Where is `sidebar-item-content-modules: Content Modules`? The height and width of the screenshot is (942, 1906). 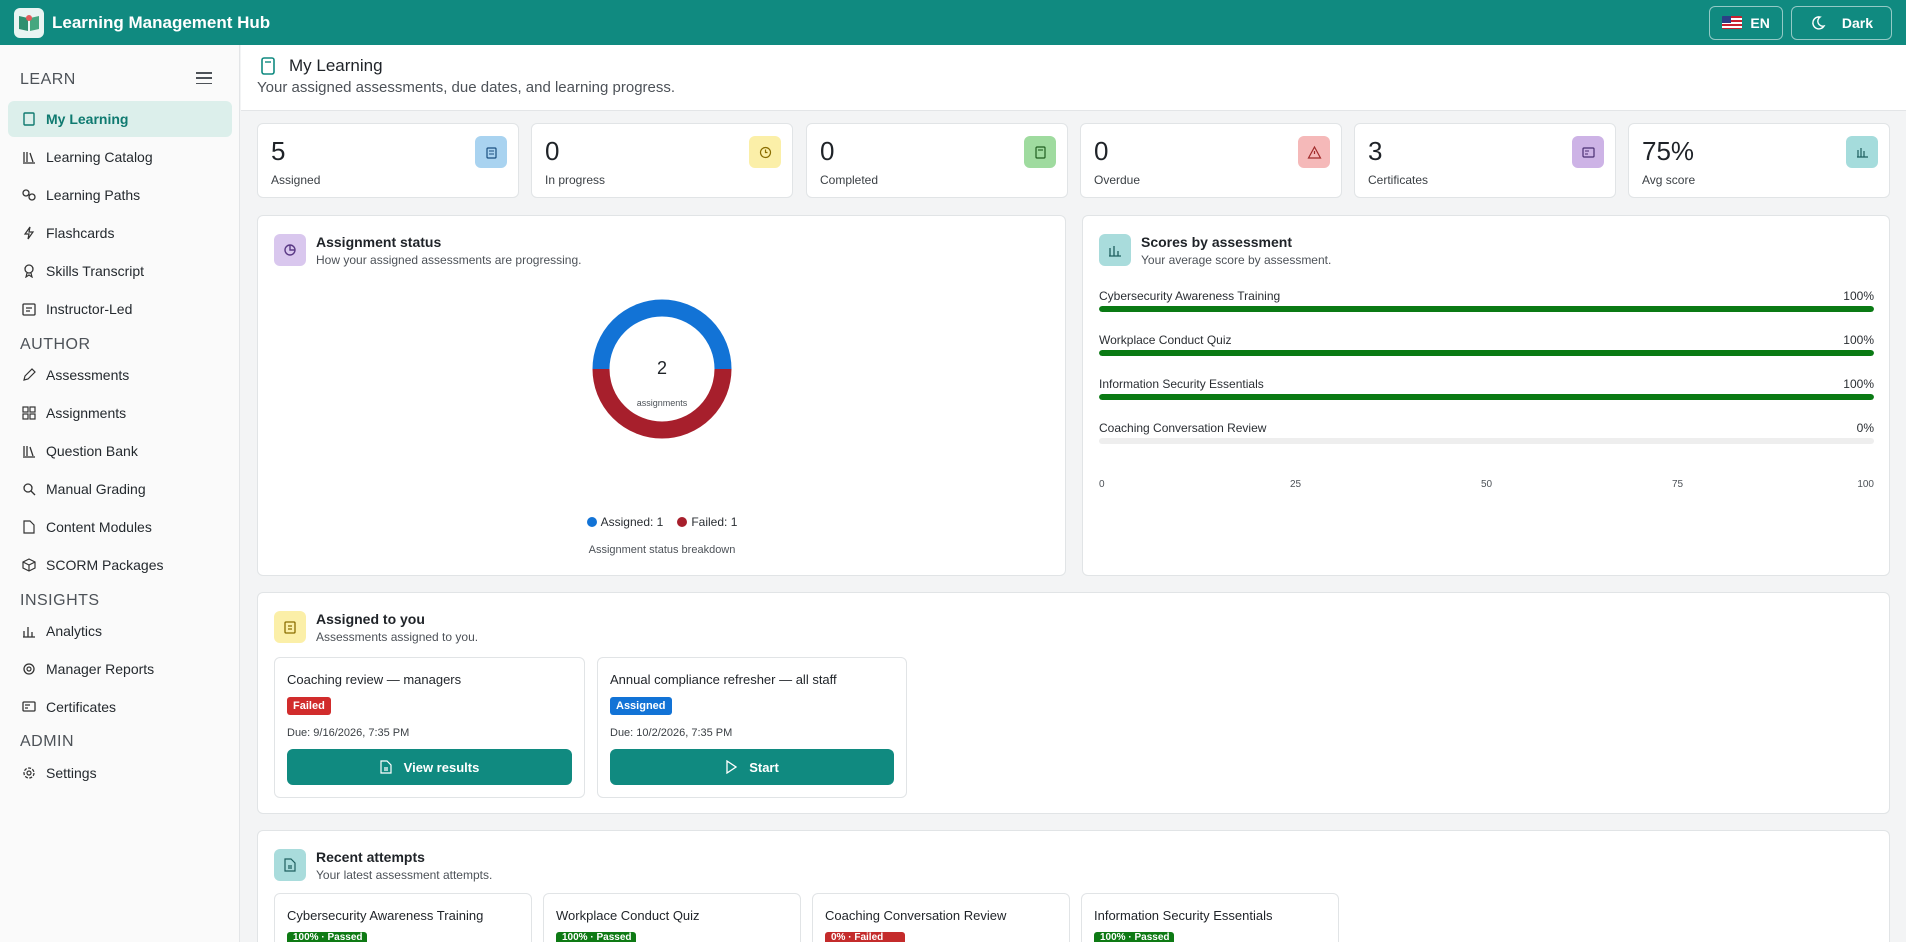
sidebar-item-content-modules: Content Modules is located at coordinates (120, 527).